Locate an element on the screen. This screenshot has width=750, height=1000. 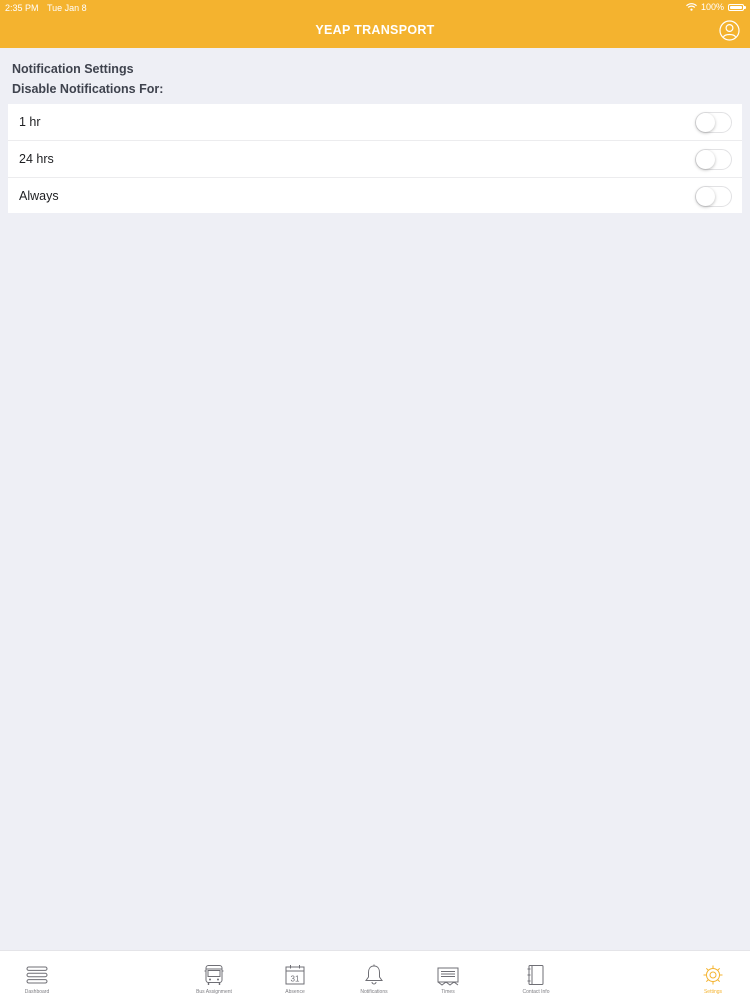
tab-label: Absence is located at coordinates (295, 992).